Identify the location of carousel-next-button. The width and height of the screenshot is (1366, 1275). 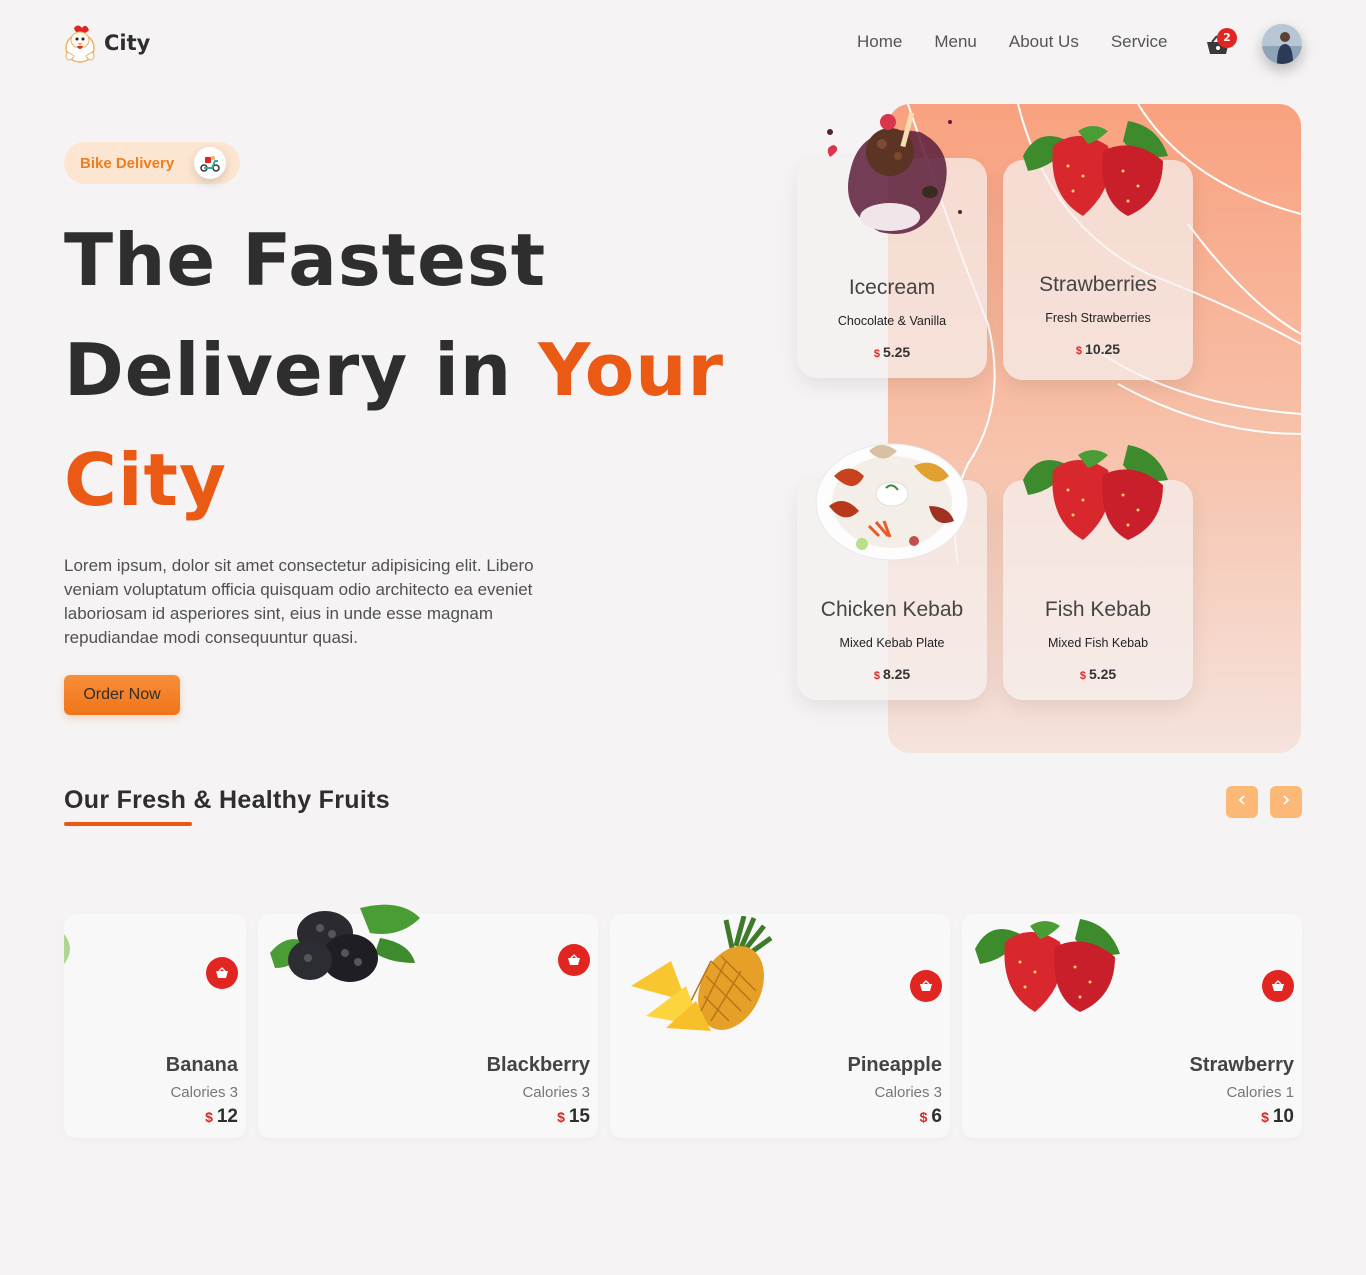
(1286, 802).